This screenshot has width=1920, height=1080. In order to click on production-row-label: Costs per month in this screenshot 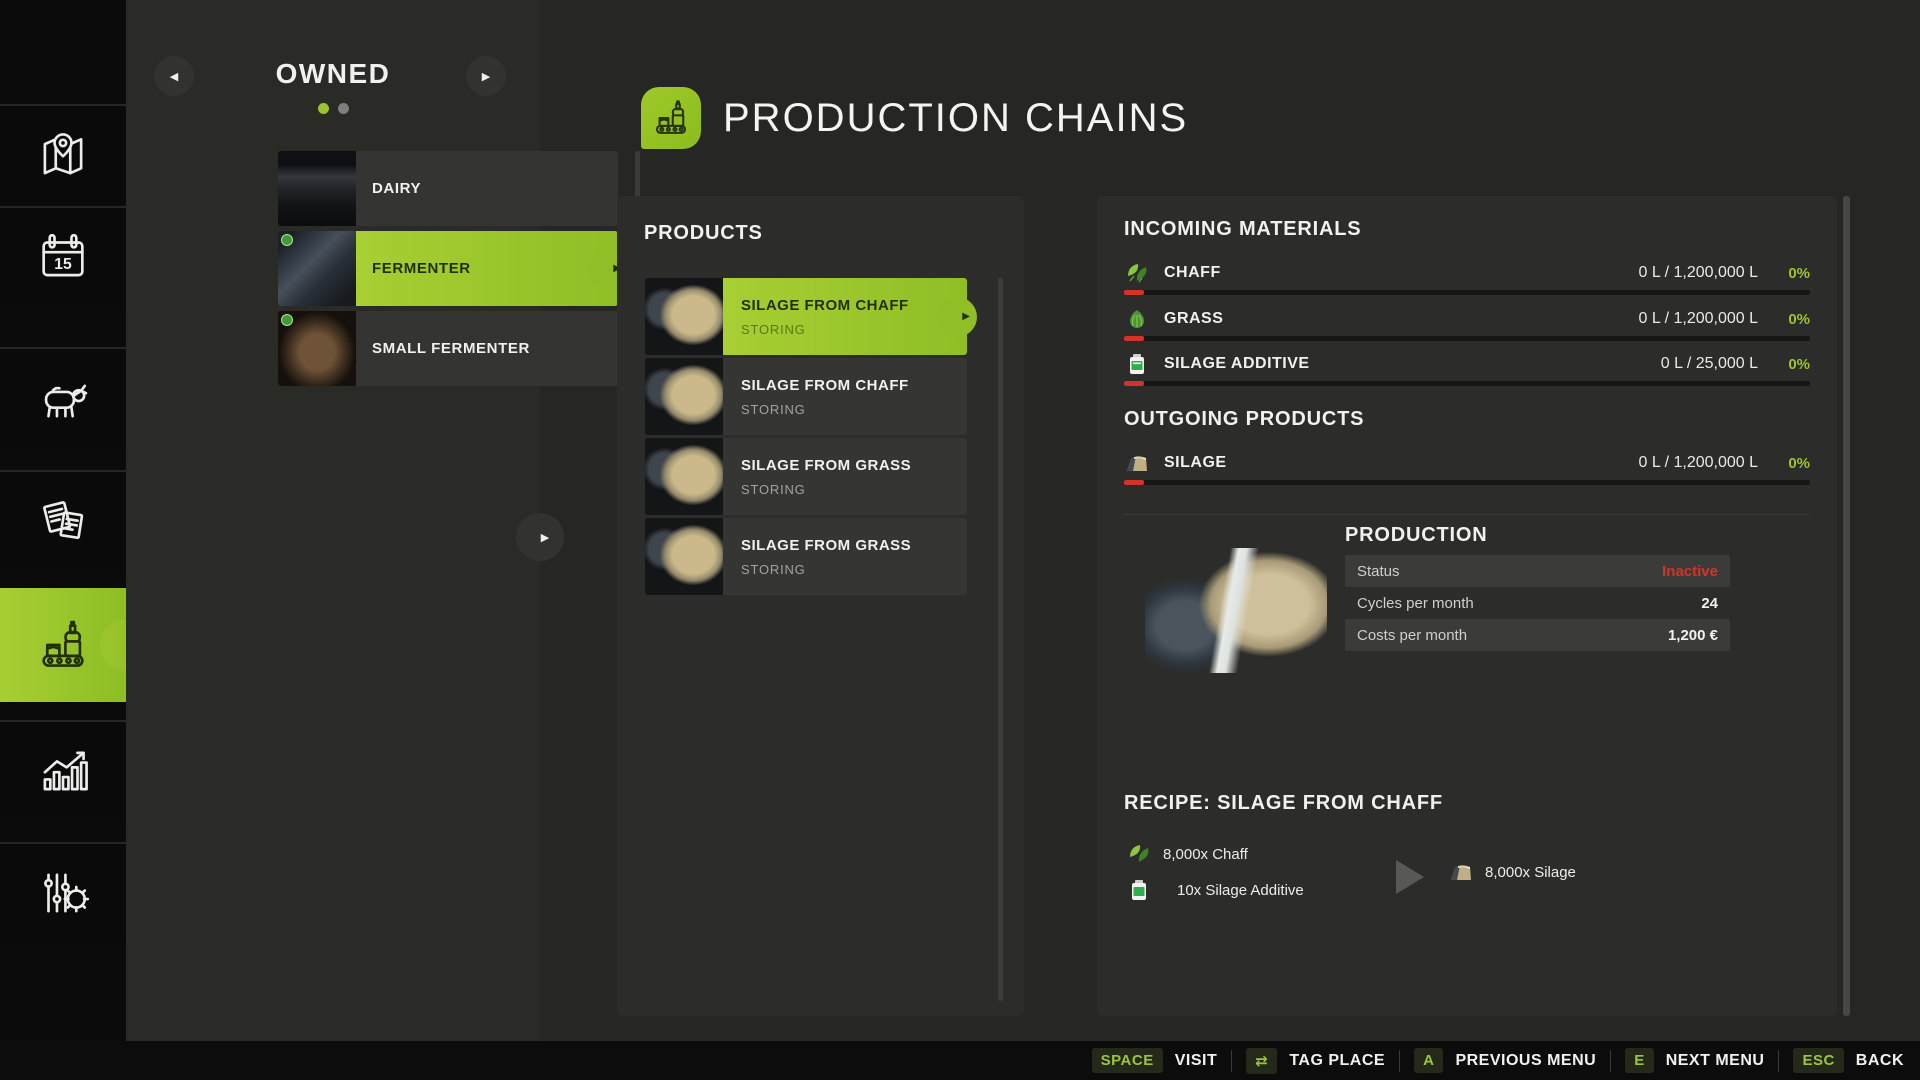, I will do `click(1412, 635)`.